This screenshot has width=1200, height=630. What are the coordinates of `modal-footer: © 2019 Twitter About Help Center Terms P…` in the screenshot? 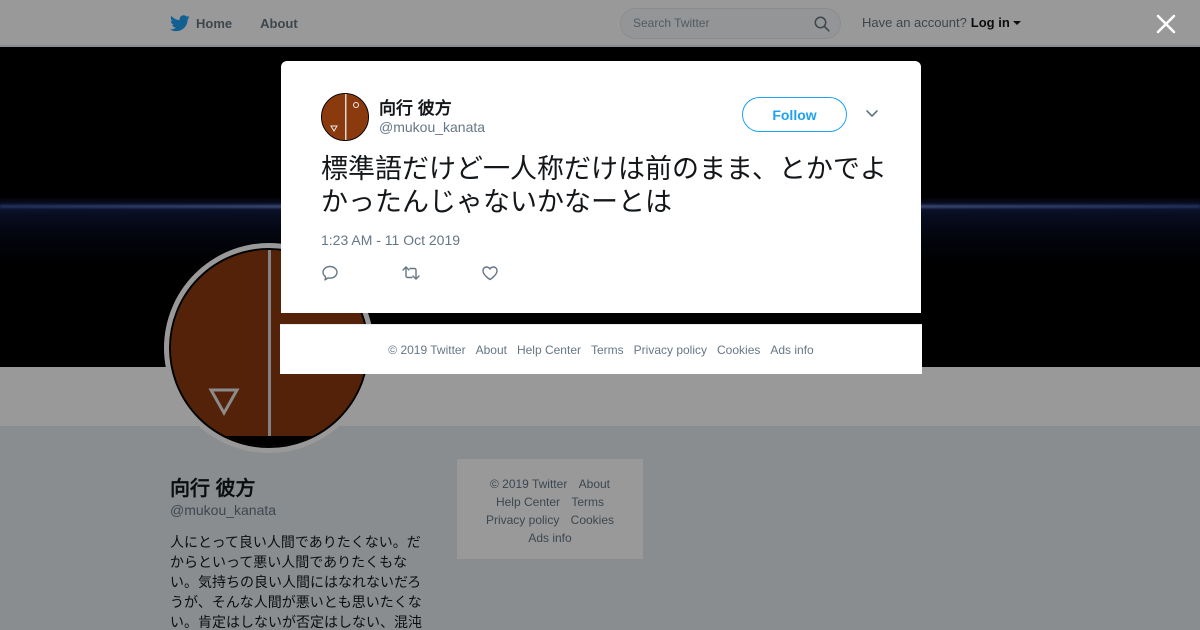 It's located at (601, 349).